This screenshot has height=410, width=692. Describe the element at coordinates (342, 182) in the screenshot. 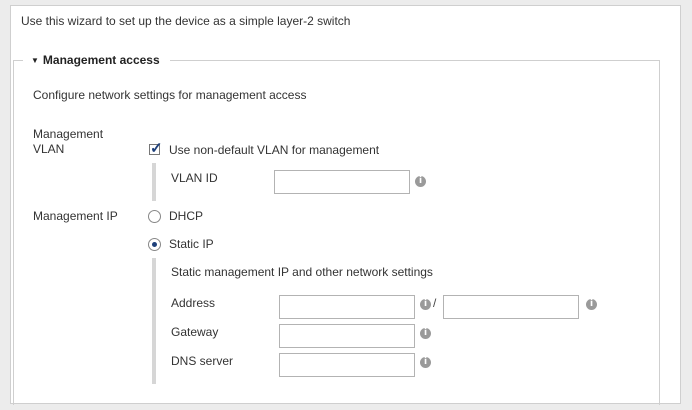

I see `vlan-id-input` at that location.